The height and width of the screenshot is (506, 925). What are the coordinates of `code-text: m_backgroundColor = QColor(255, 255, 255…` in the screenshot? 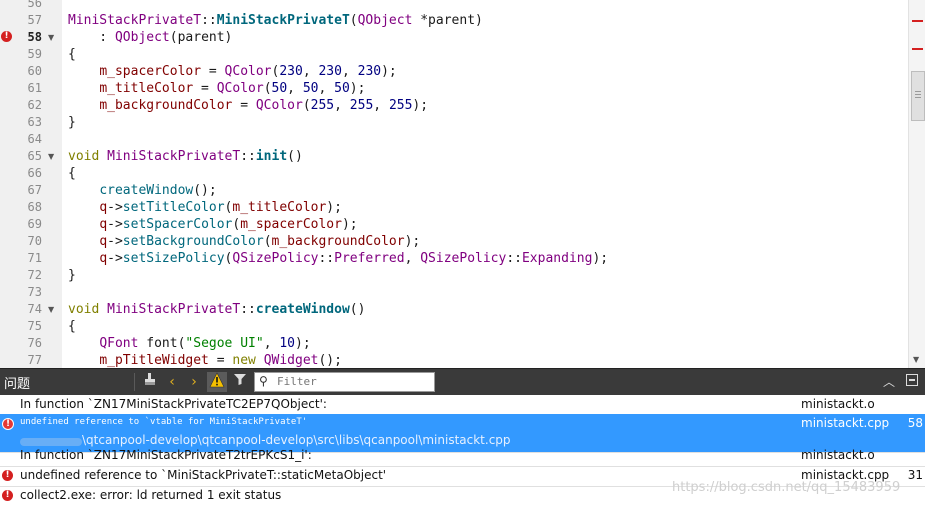 It's located at (264, 105).